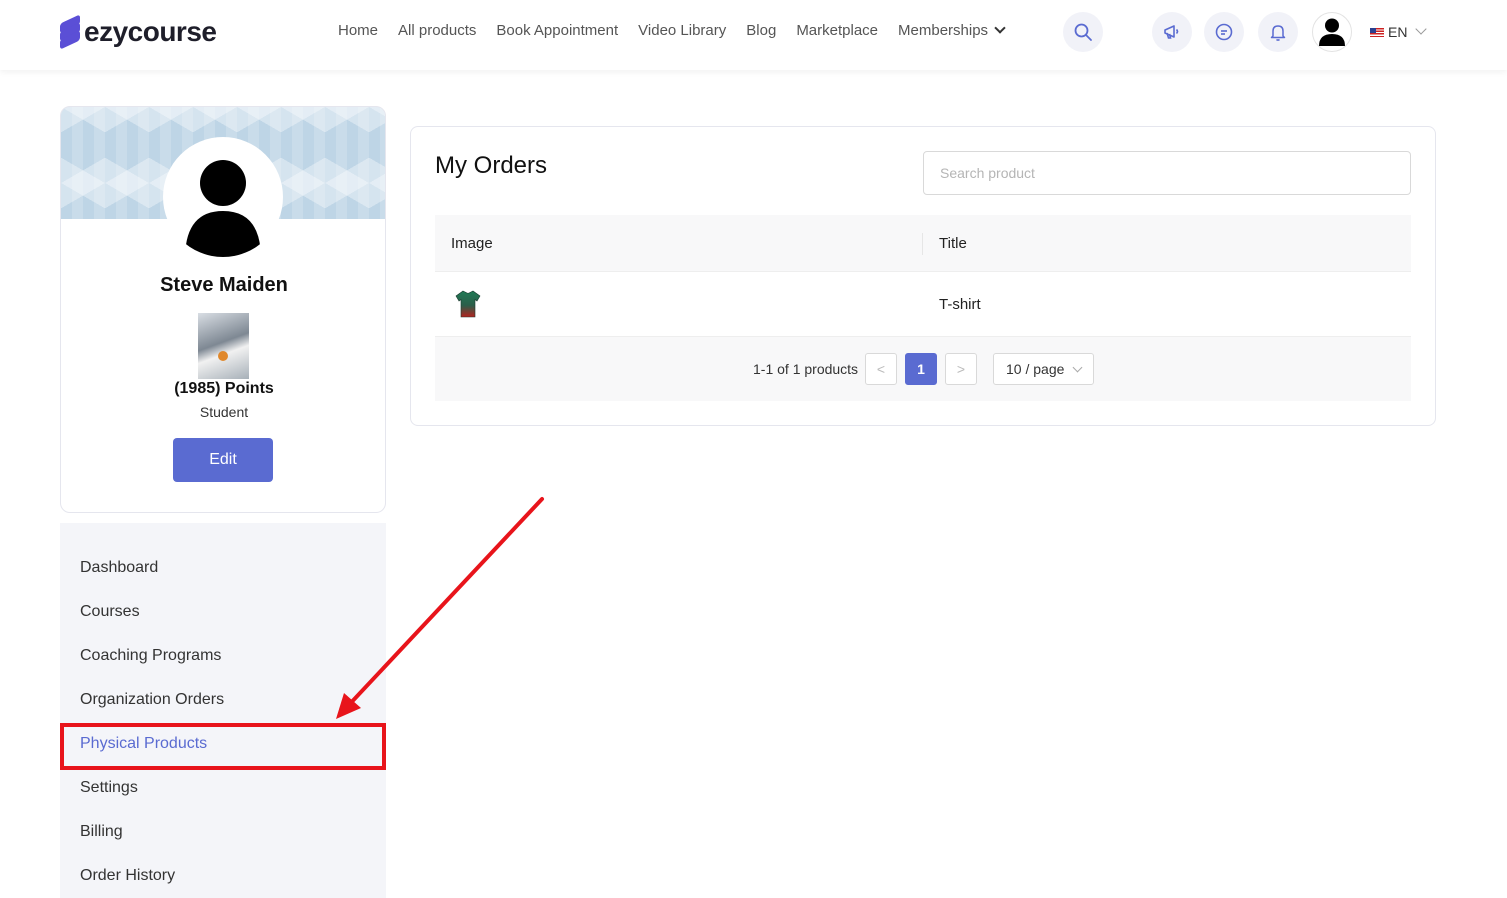 The width and height of the screenshot is (1507, 898). What do you see at coordinates (70, 32) in the screenshot?
I see `logo-mark-icon` at bounding box center [70, 32].